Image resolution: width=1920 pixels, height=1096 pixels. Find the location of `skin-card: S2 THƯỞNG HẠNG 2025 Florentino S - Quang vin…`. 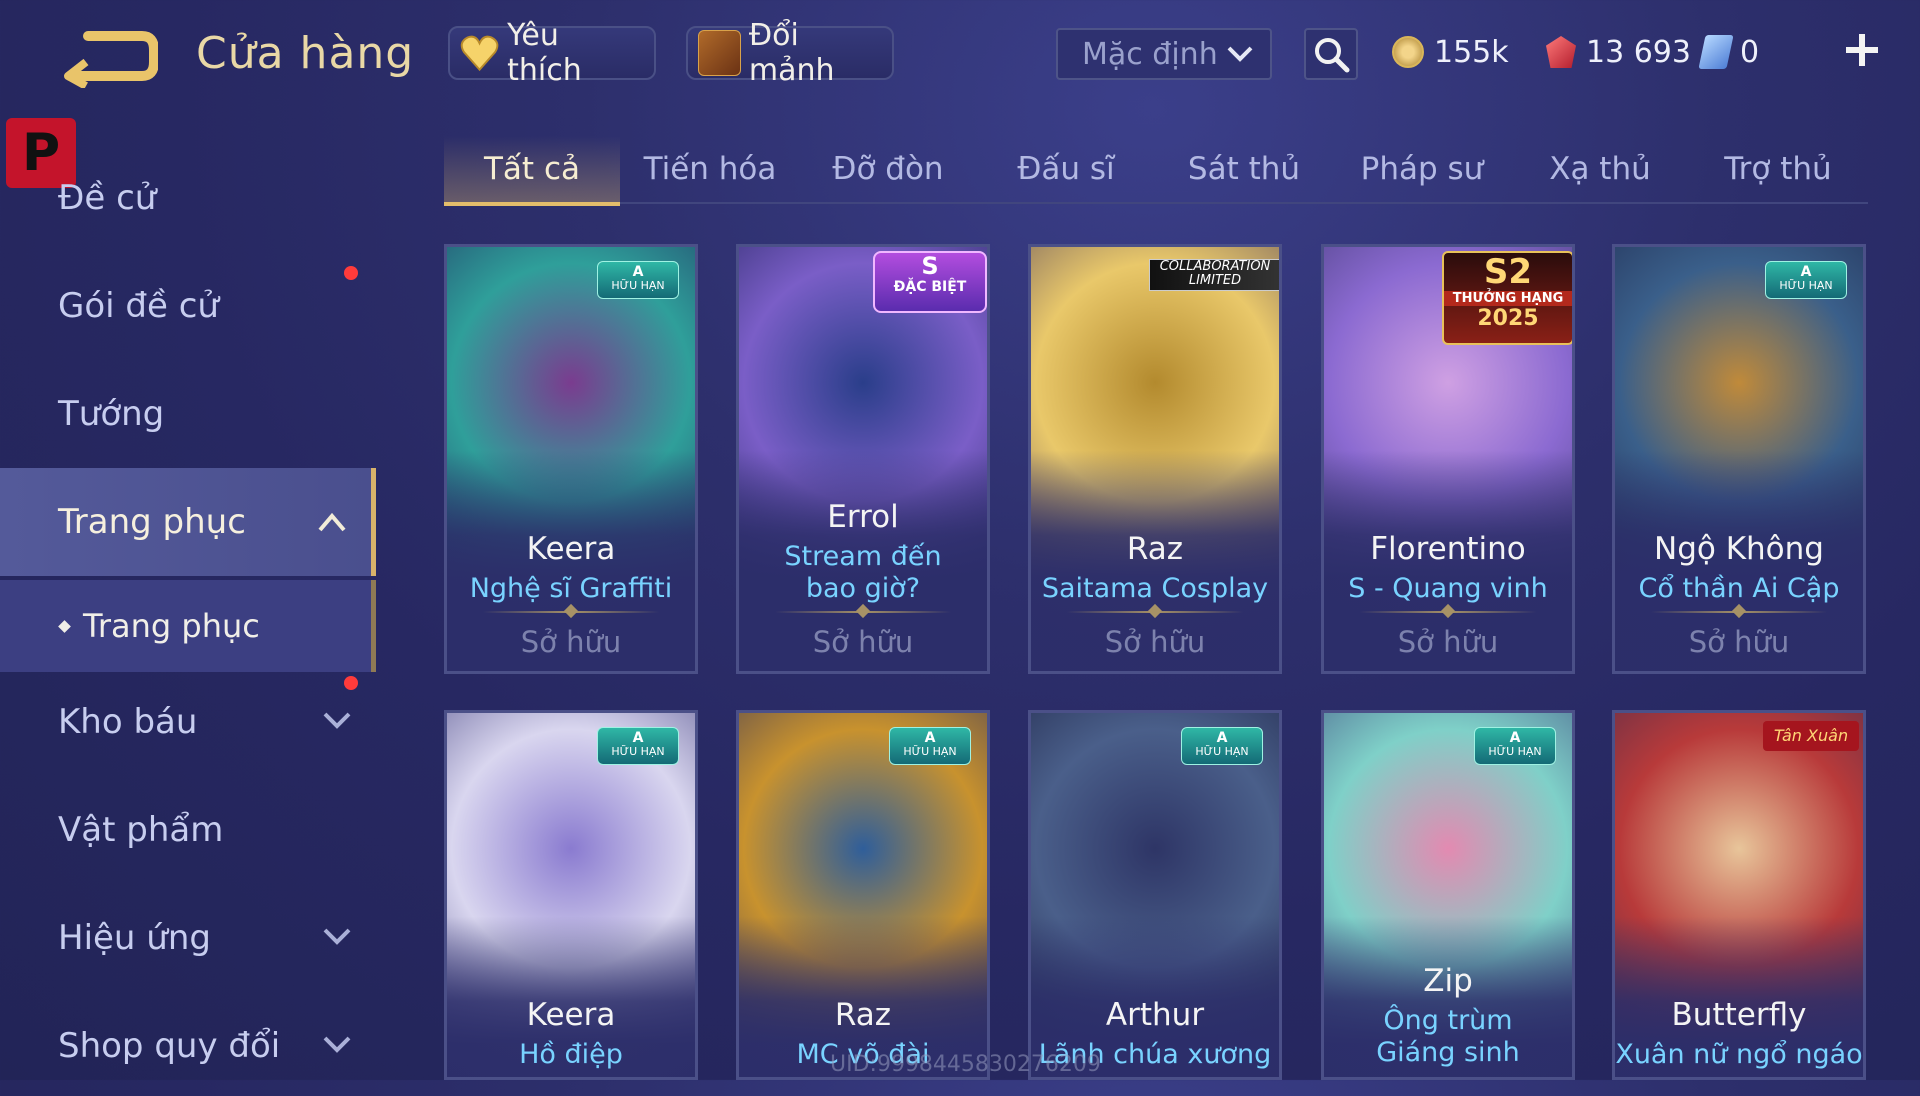

skin-card: S2 THƯỞNG HẠNG 2025 Florentino S - Quang vin… is located at coordinates (1448, 459).